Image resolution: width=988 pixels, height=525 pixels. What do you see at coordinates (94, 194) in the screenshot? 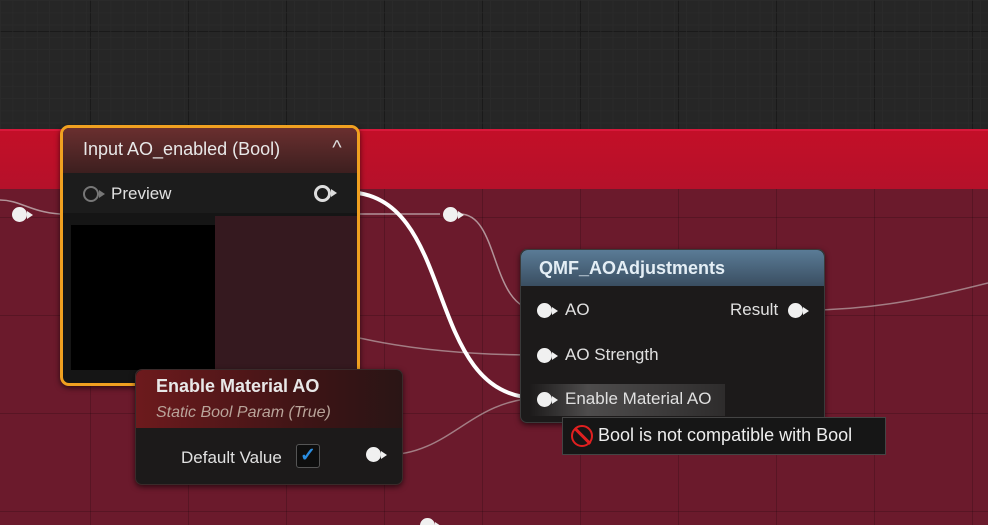
I see `preview-input-pin` at bounding box center [94, 194].